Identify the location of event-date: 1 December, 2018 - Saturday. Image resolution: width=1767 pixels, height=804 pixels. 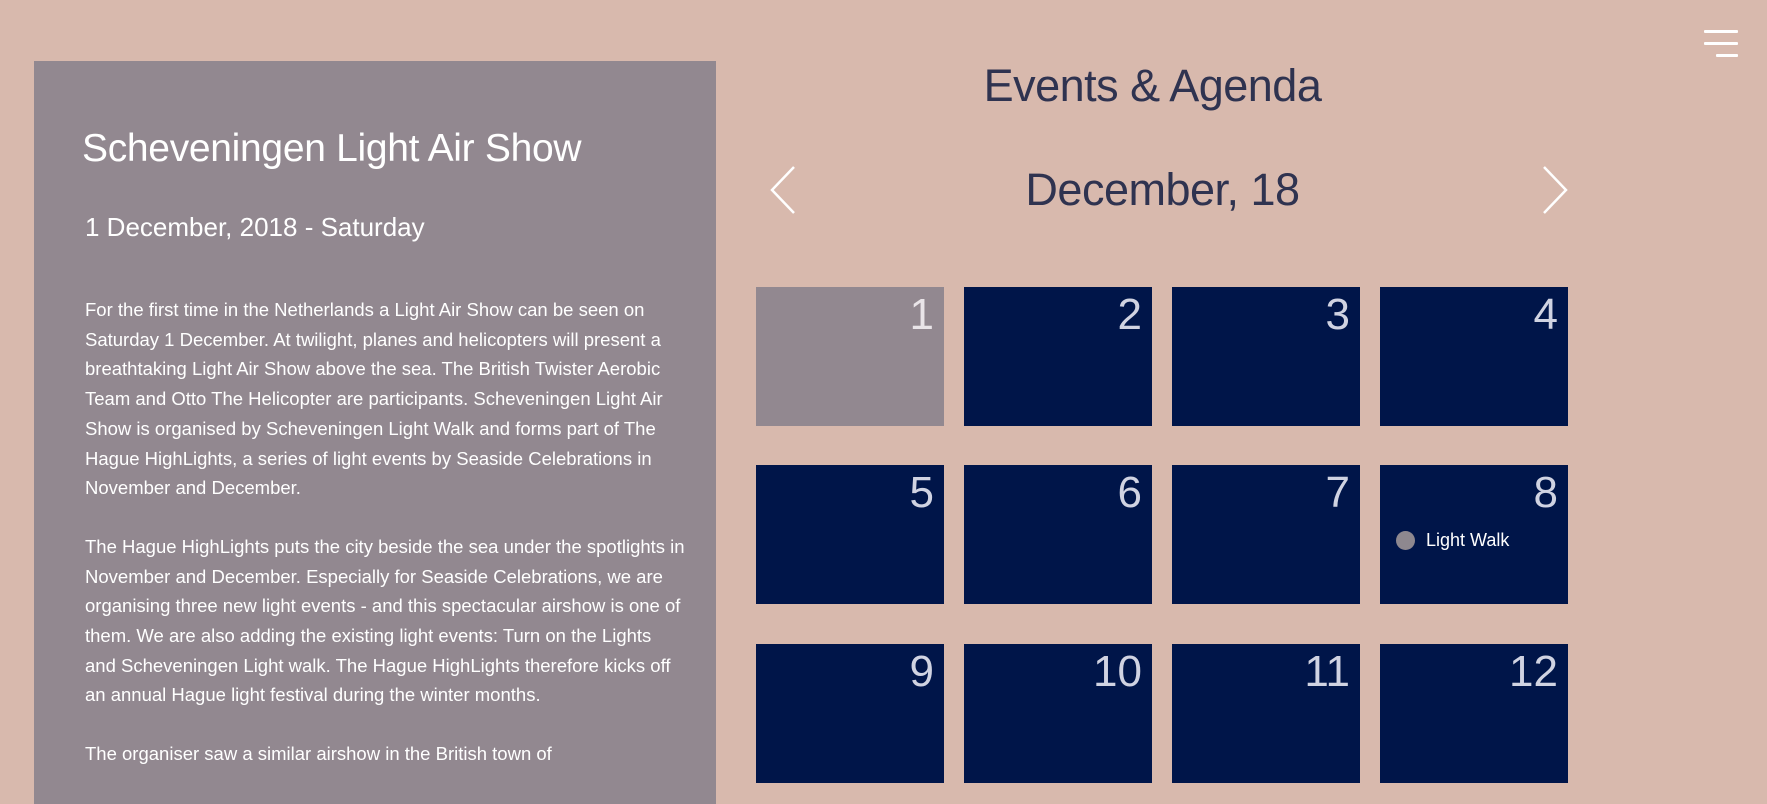
(255, 227).